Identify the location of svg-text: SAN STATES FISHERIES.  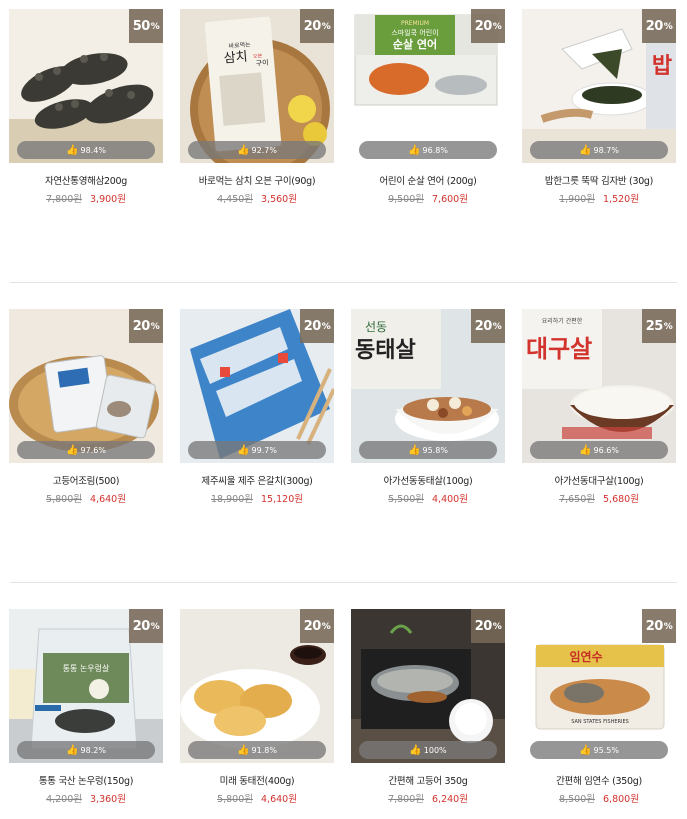
(600, 722).